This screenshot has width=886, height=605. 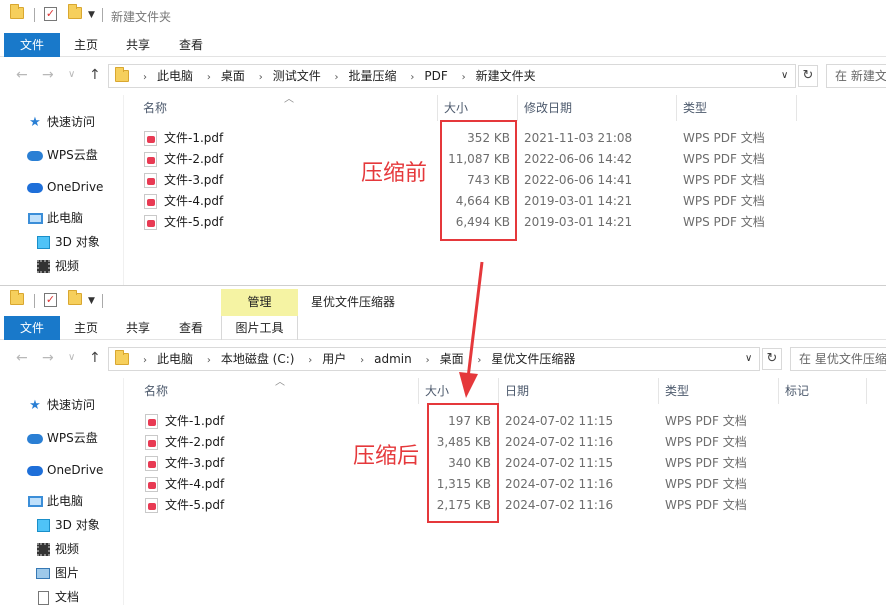 I want to click on compare-arrow-icon, so click(x=471, y=329).